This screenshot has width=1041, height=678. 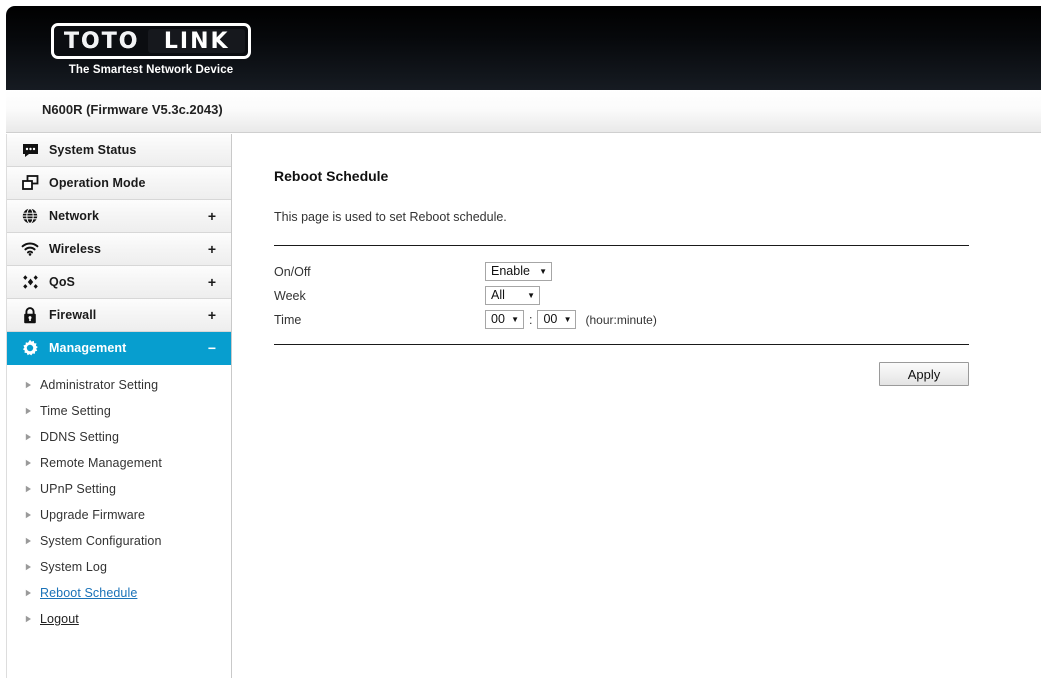 What do you see at coordinates (211, 348) in the screenshot?
I see `sidebar-toggle: −` at bounding box center [211, 348].